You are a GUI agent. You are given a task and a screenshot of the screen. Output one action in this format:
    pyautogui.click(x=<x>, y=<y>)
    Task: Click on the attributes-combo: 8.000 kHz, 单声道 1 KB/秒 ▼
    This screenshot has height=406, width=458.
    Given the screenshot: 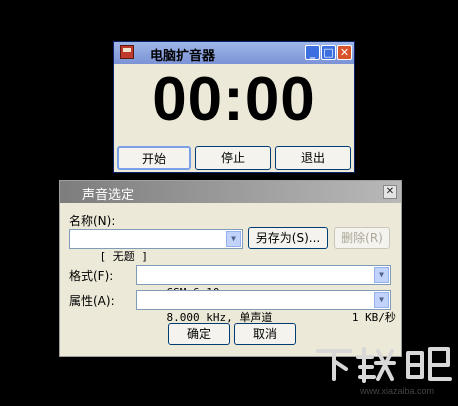 What is the action you would take?
    pyautogui.click(x=266, y=307)
    